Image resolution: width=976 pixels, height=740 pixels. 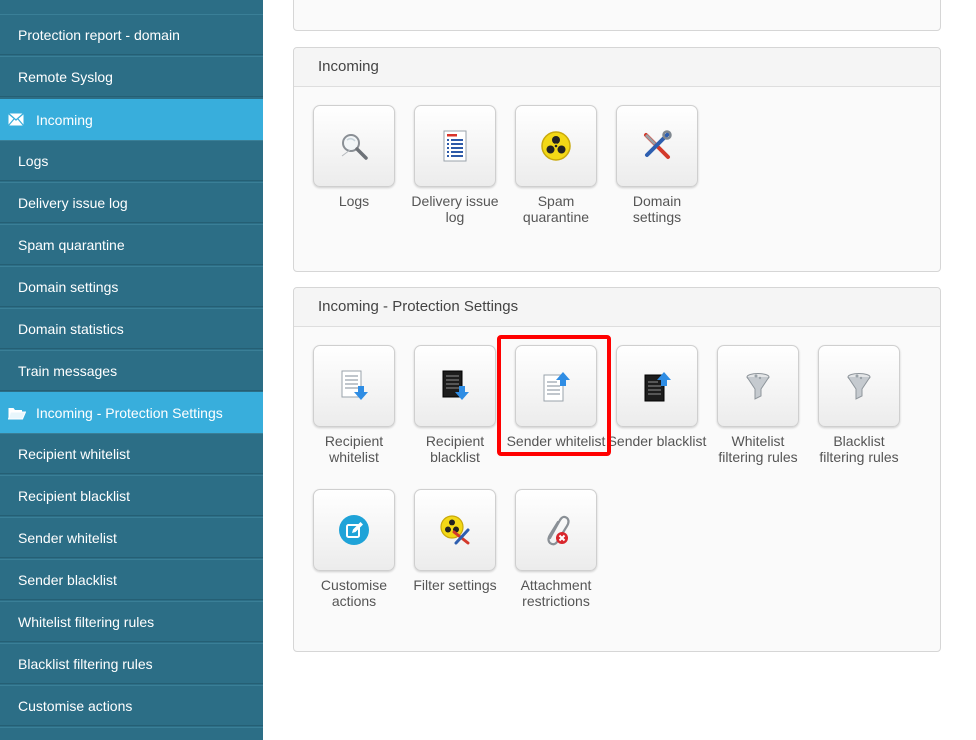 I want to click on sidebar-item-train-messages: Train messages, so click(x=131, y=370).